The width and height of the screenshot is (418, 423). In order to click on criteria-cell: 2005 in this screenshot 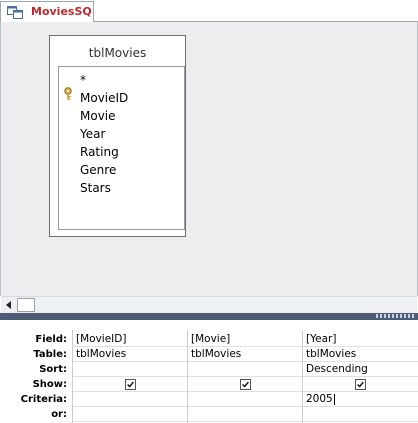, I will do `click(360, 399)`.